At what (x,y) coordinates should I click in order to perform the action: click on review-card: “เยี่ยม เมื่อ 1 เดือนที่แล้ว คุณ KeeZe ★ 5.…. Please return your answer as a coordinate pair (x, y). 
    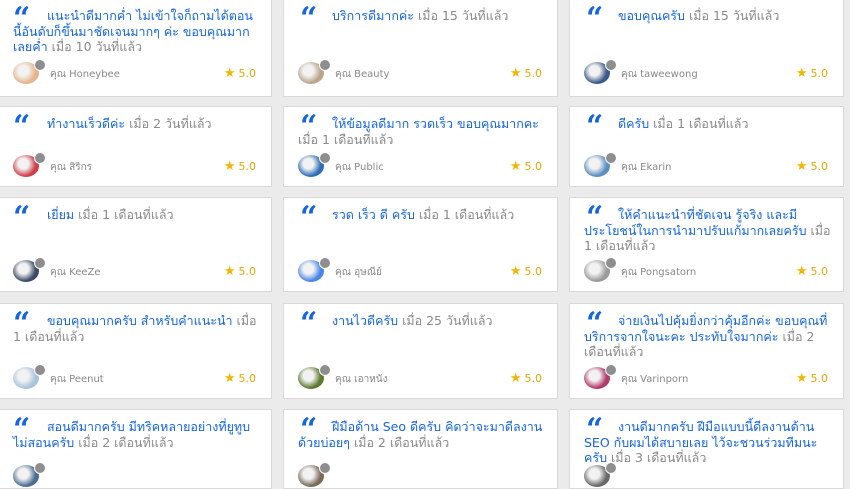
    Looking at the image, I should click on (136, 244).